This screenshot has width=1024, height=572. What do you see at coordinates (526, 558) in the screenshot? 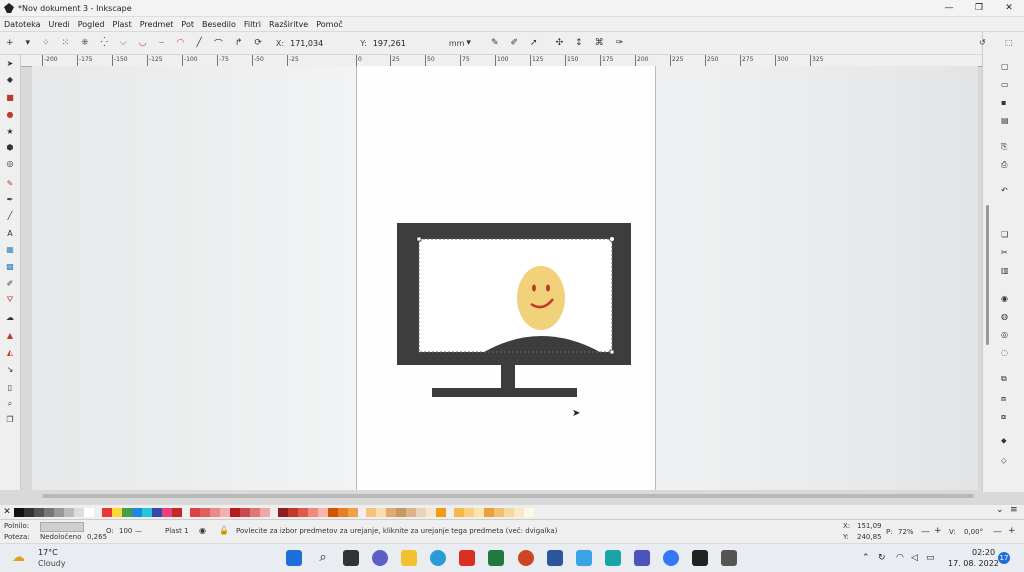
I see `powerpoint-icon` at bounding box center [526, 558].